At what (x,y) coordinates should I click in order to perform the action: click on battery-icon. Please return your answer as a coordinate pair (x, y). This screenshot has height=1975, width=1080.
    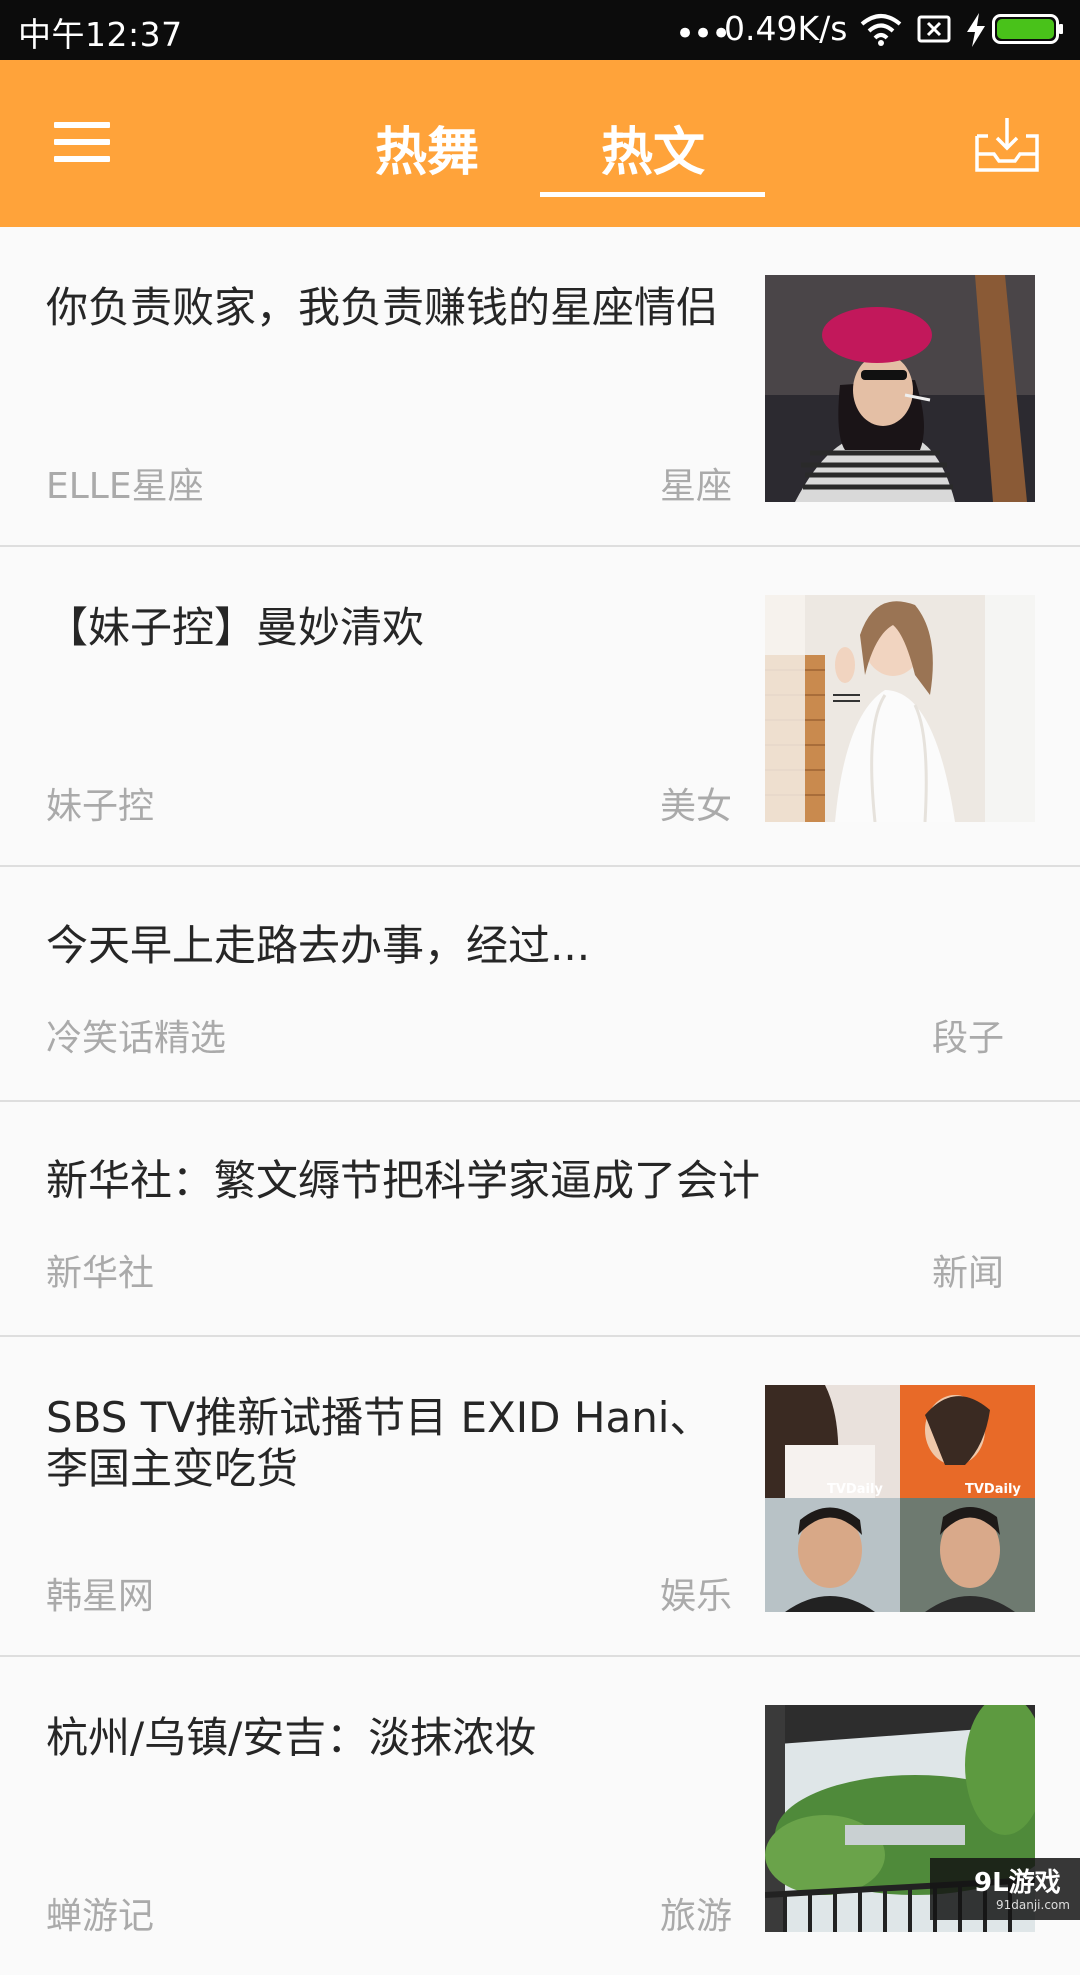
    Looking at the image, I should click on (1027, 29).